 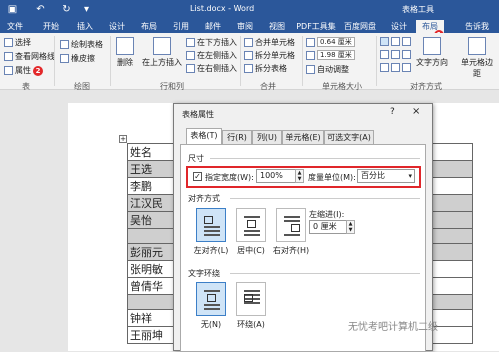 I want to click on insert-below-icon, so click(x=190, y=42).